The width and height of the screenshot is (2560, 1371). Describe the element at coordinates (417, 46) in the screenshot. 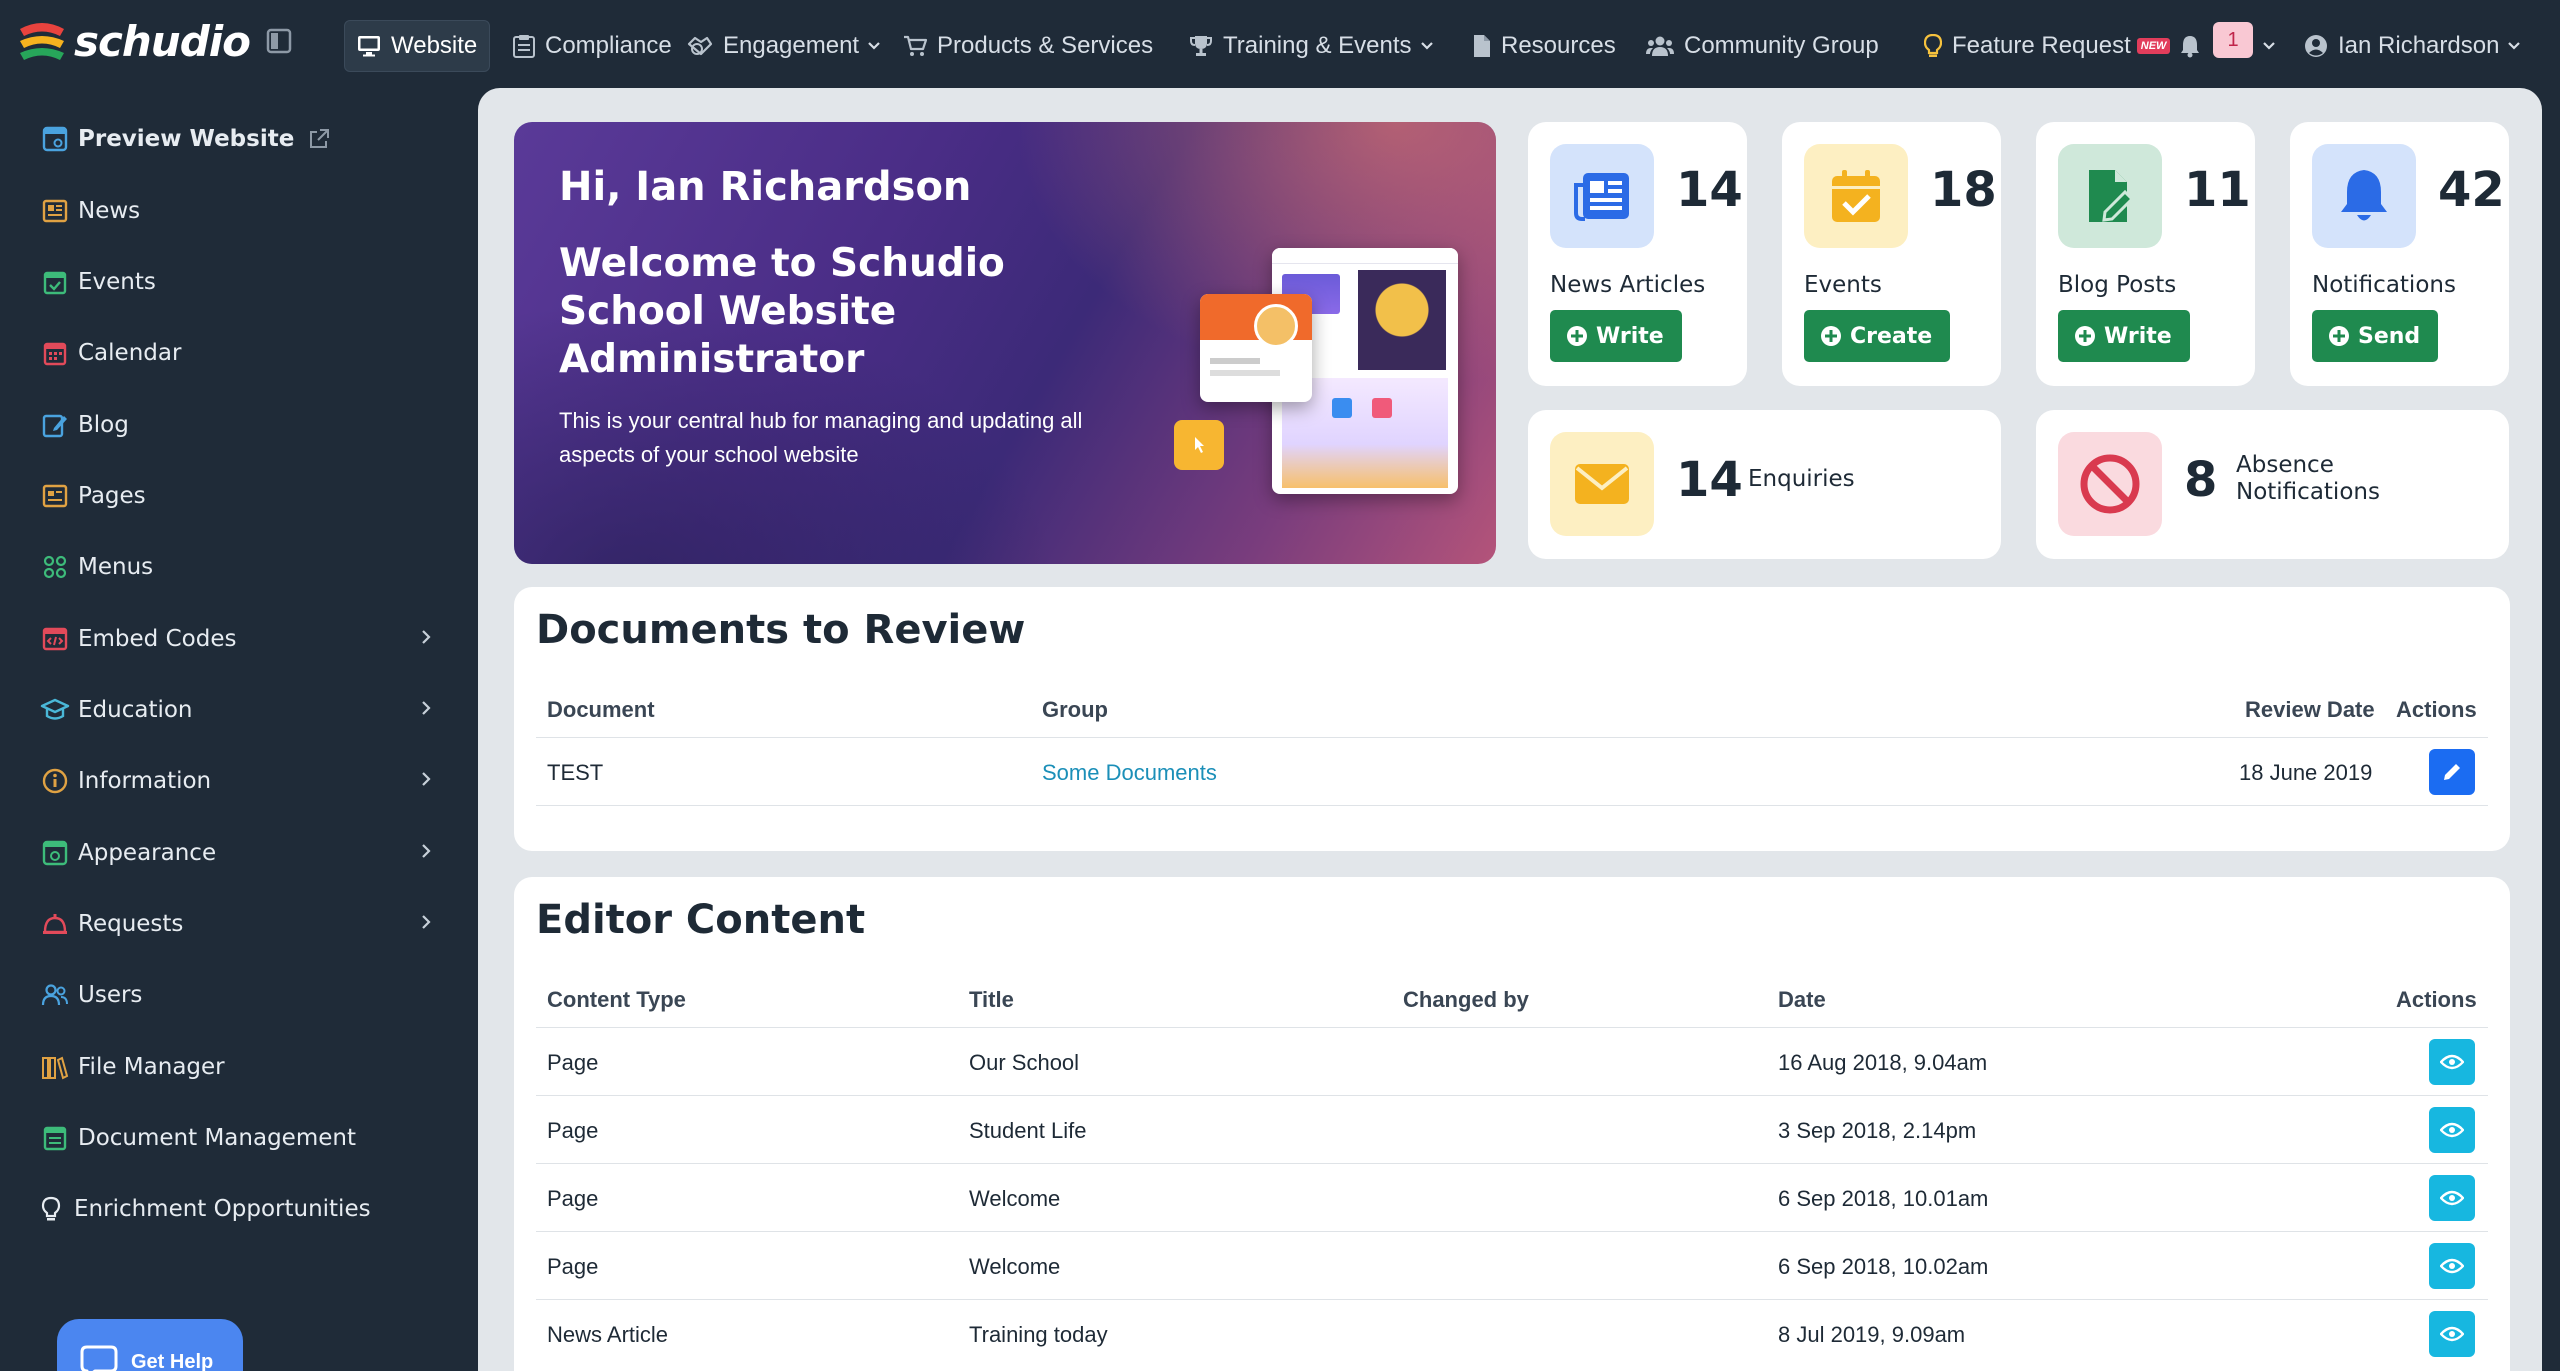

I see `topnav-website: Website` at that location.